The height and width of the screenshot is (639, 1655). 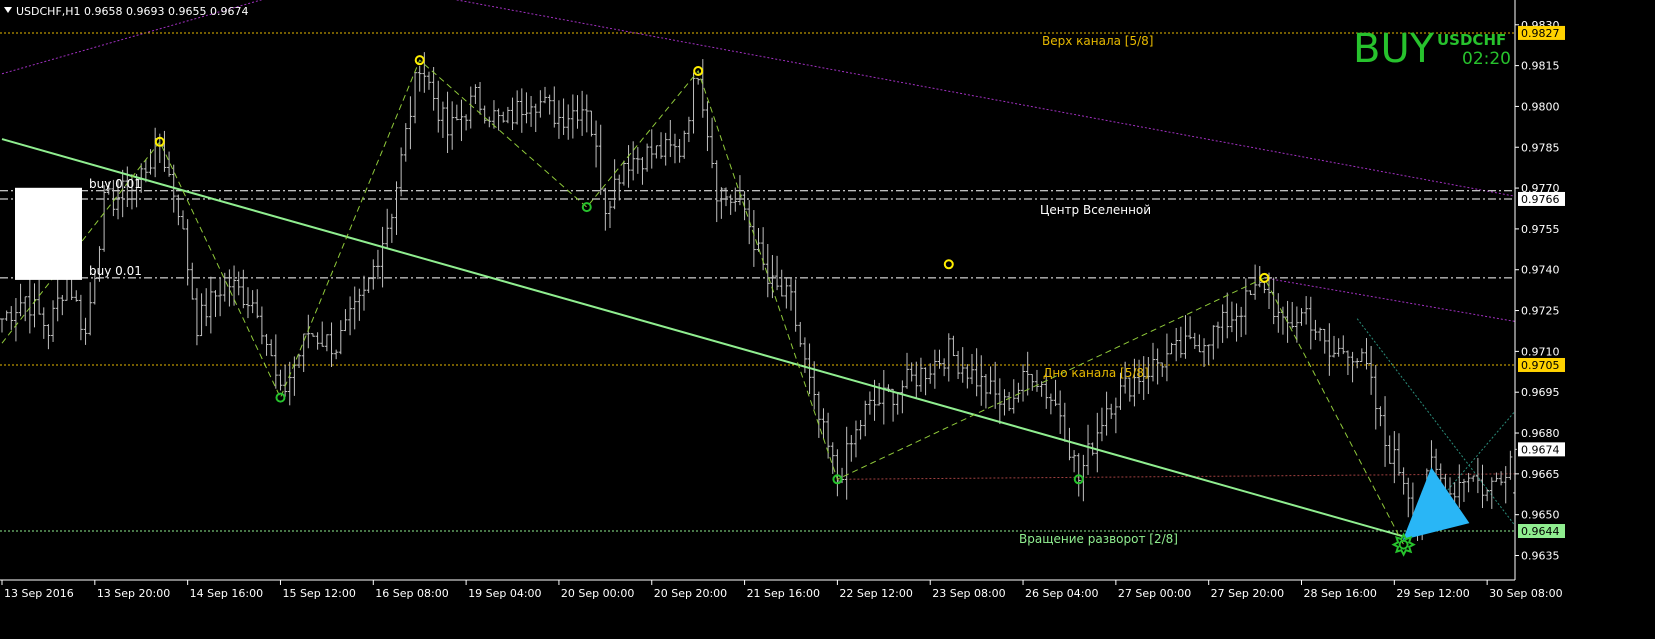 What do you see at coordinates (1096, 373) in the screenshot?
I see `level-label: Дно канала [5/8]` at bounding box center [1096, 373].